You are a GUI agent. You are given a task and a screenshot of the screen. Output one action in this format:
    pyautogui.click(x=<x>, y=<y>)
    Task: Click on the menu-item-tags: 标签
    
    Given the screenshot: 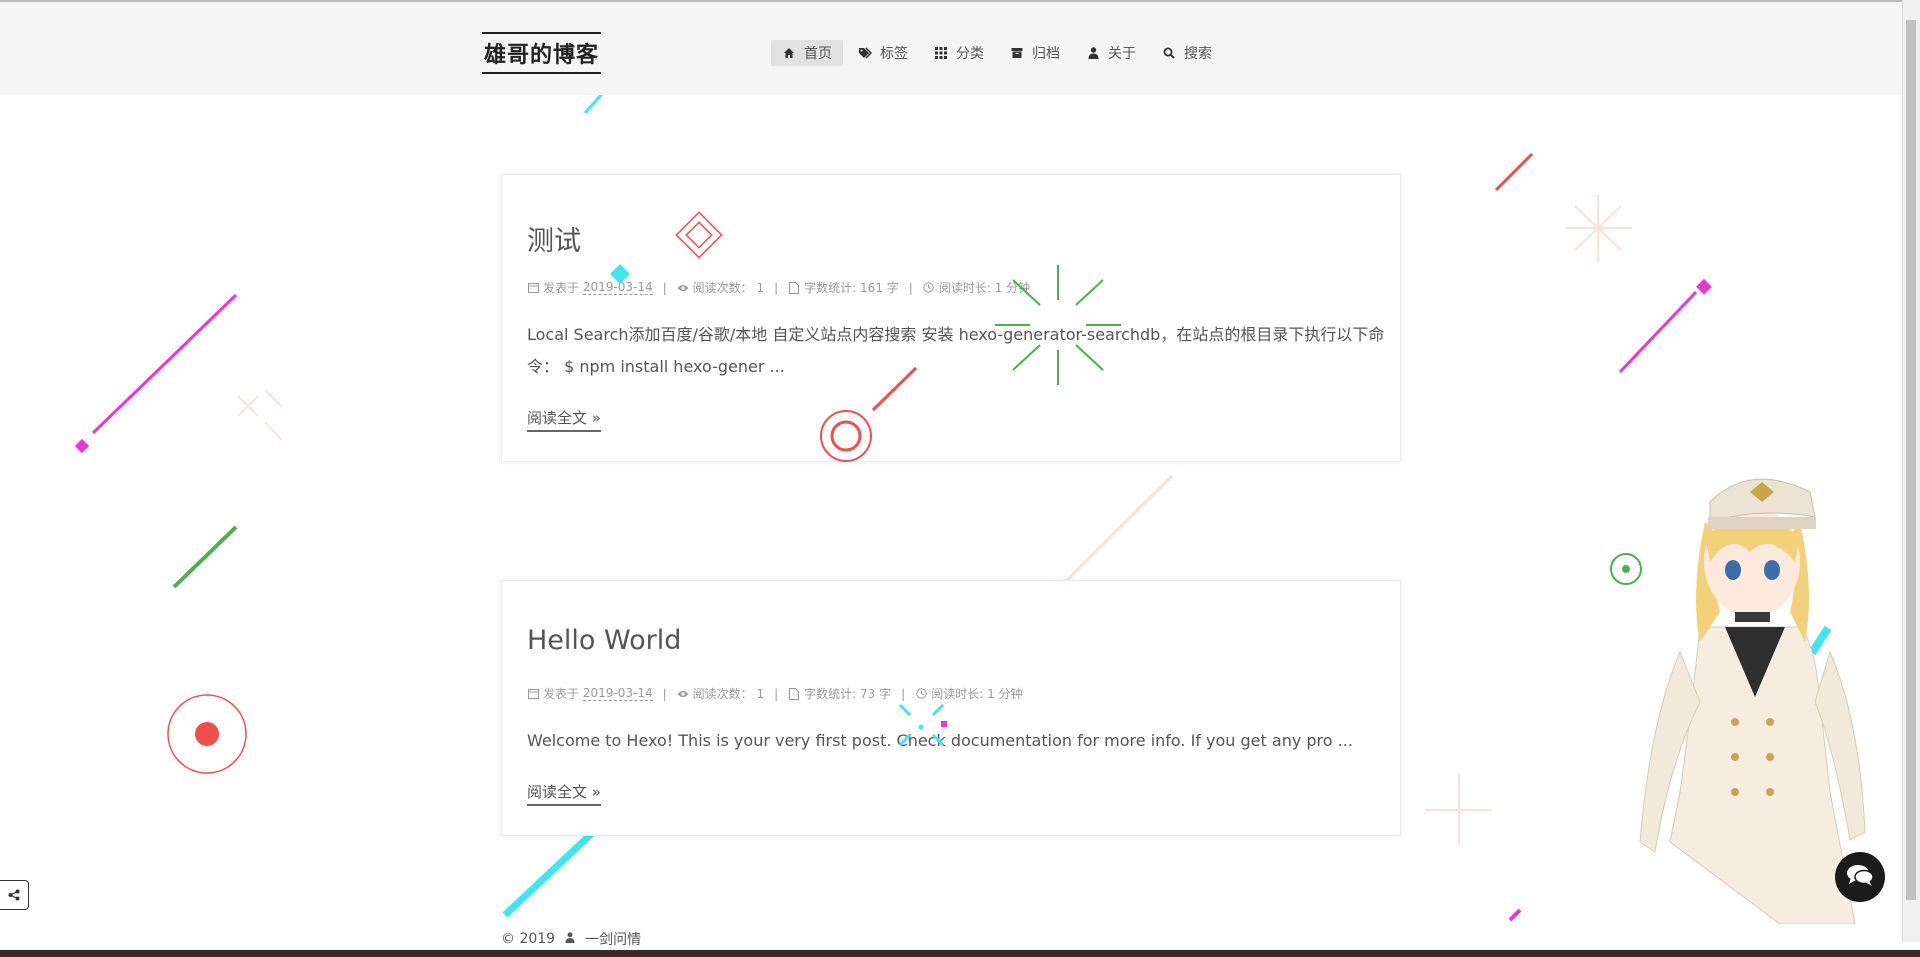 What is the action you would take?
    pyautogui.click(x=883, y=53)
    